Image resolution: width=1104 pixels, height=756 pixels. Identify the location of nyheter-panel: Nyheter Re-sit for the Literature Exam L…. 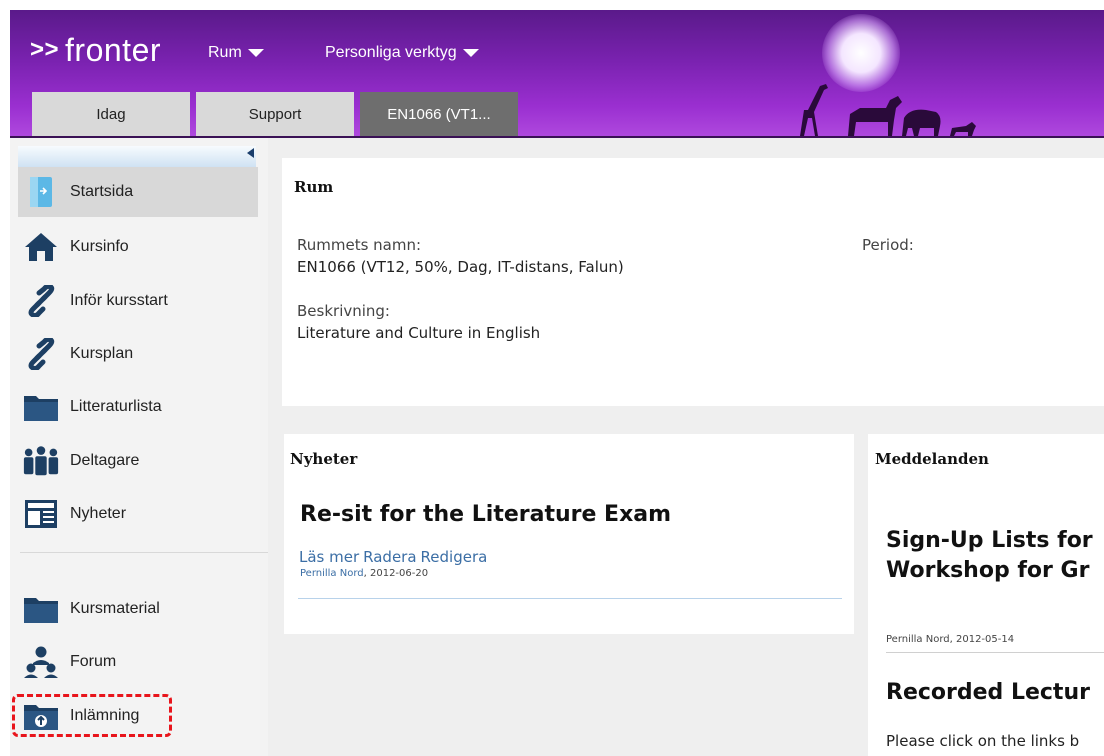
(569, 534).